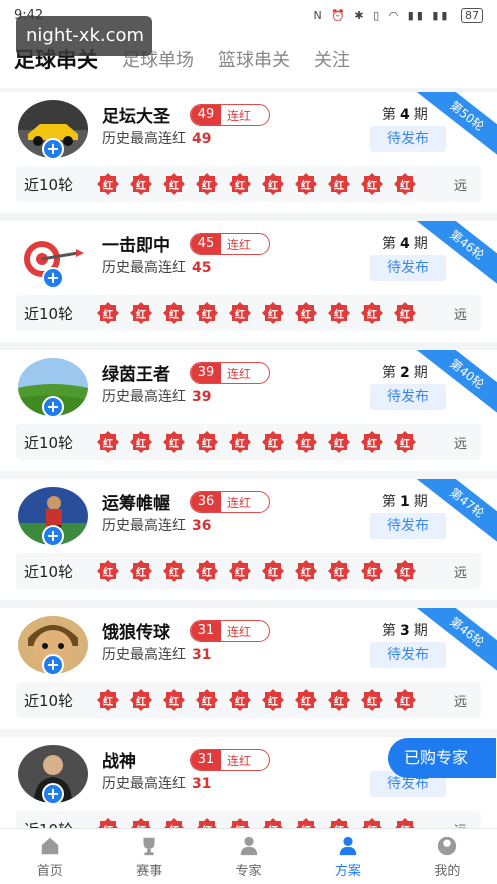 This screenshot has height=884, width=497. What do you see at coordinates (49, 856) in the screenshot?
I see `nav-item-0: 首页` at bounding box center [49, 856].